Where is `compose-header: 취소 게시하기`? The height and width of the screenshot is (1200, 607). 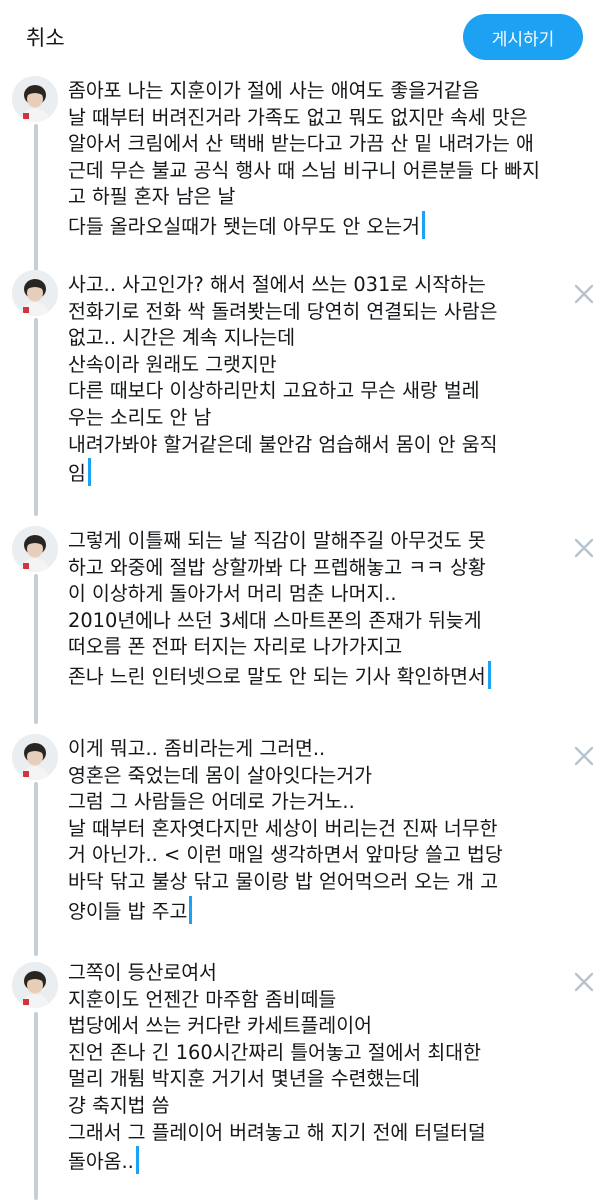 compose-header: 취소 게시하기 is located at coordinates (303, 38).